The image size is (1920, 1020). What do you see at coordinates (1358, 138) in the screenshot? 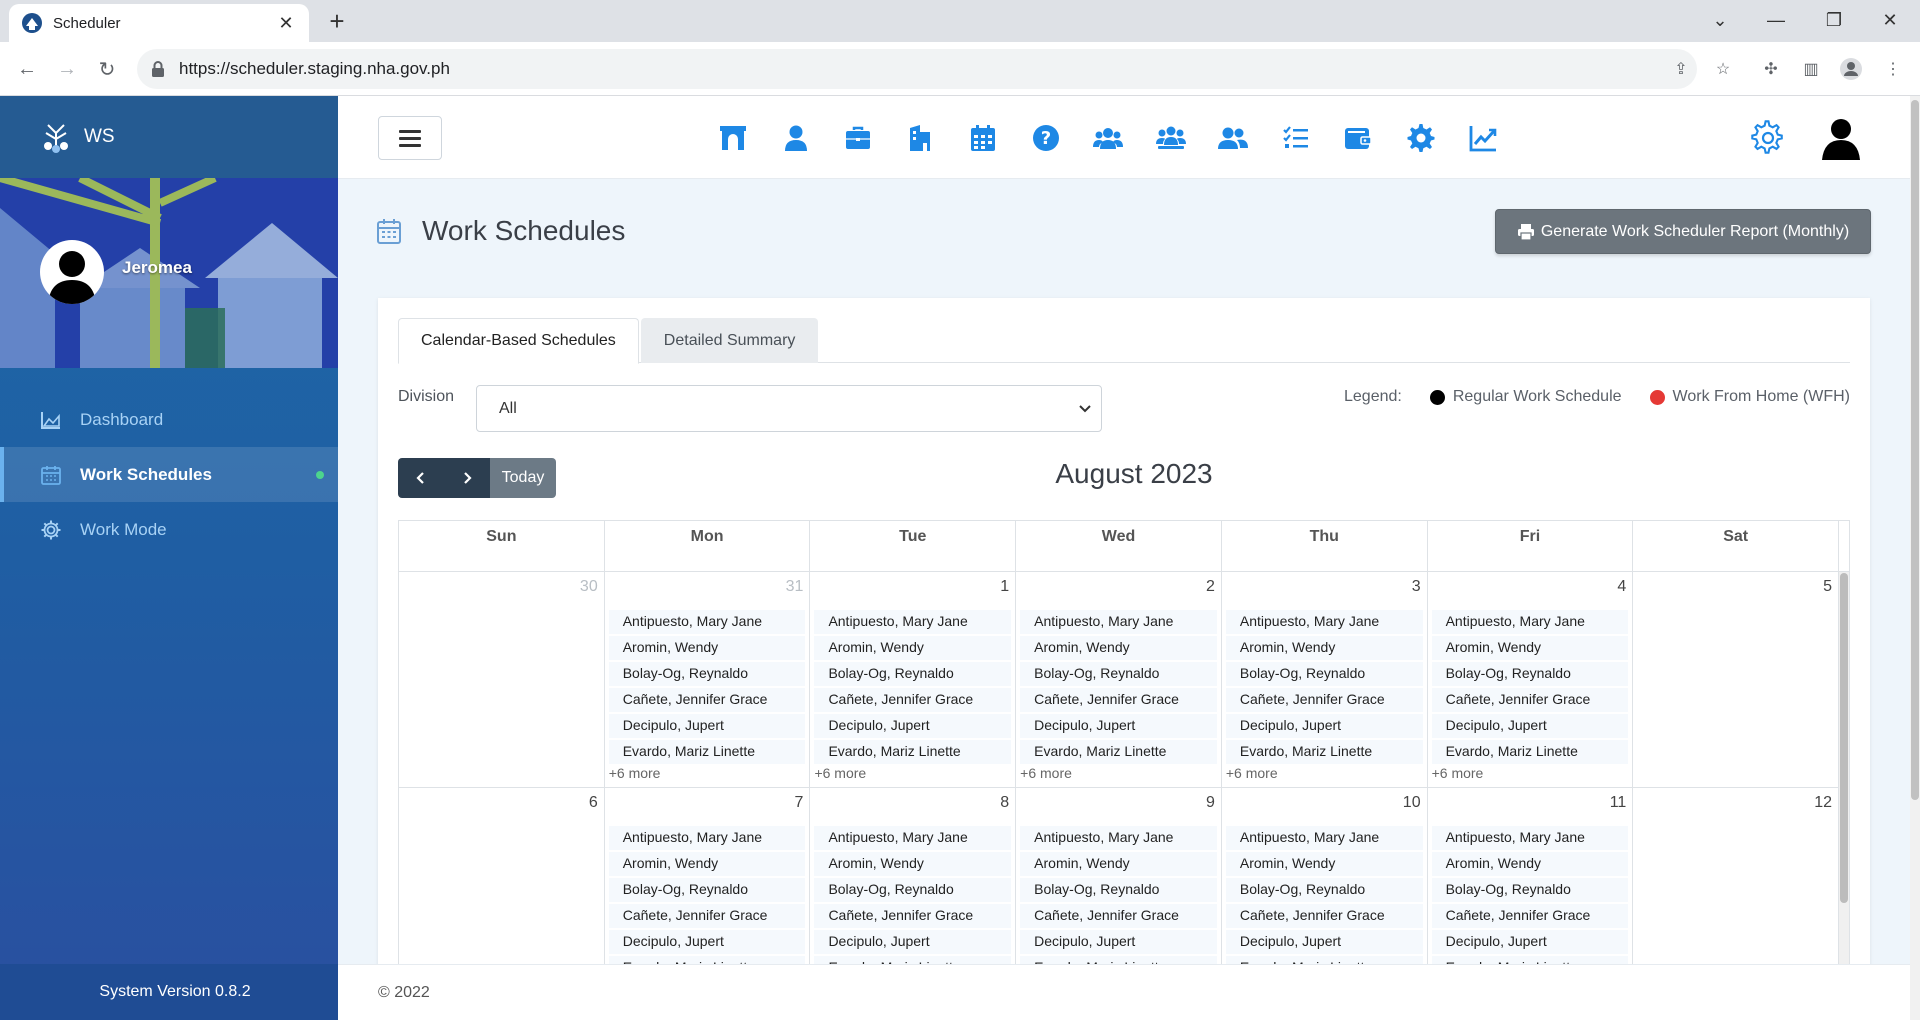
I see `wallet-icon` at bounding box center [1358, 138].